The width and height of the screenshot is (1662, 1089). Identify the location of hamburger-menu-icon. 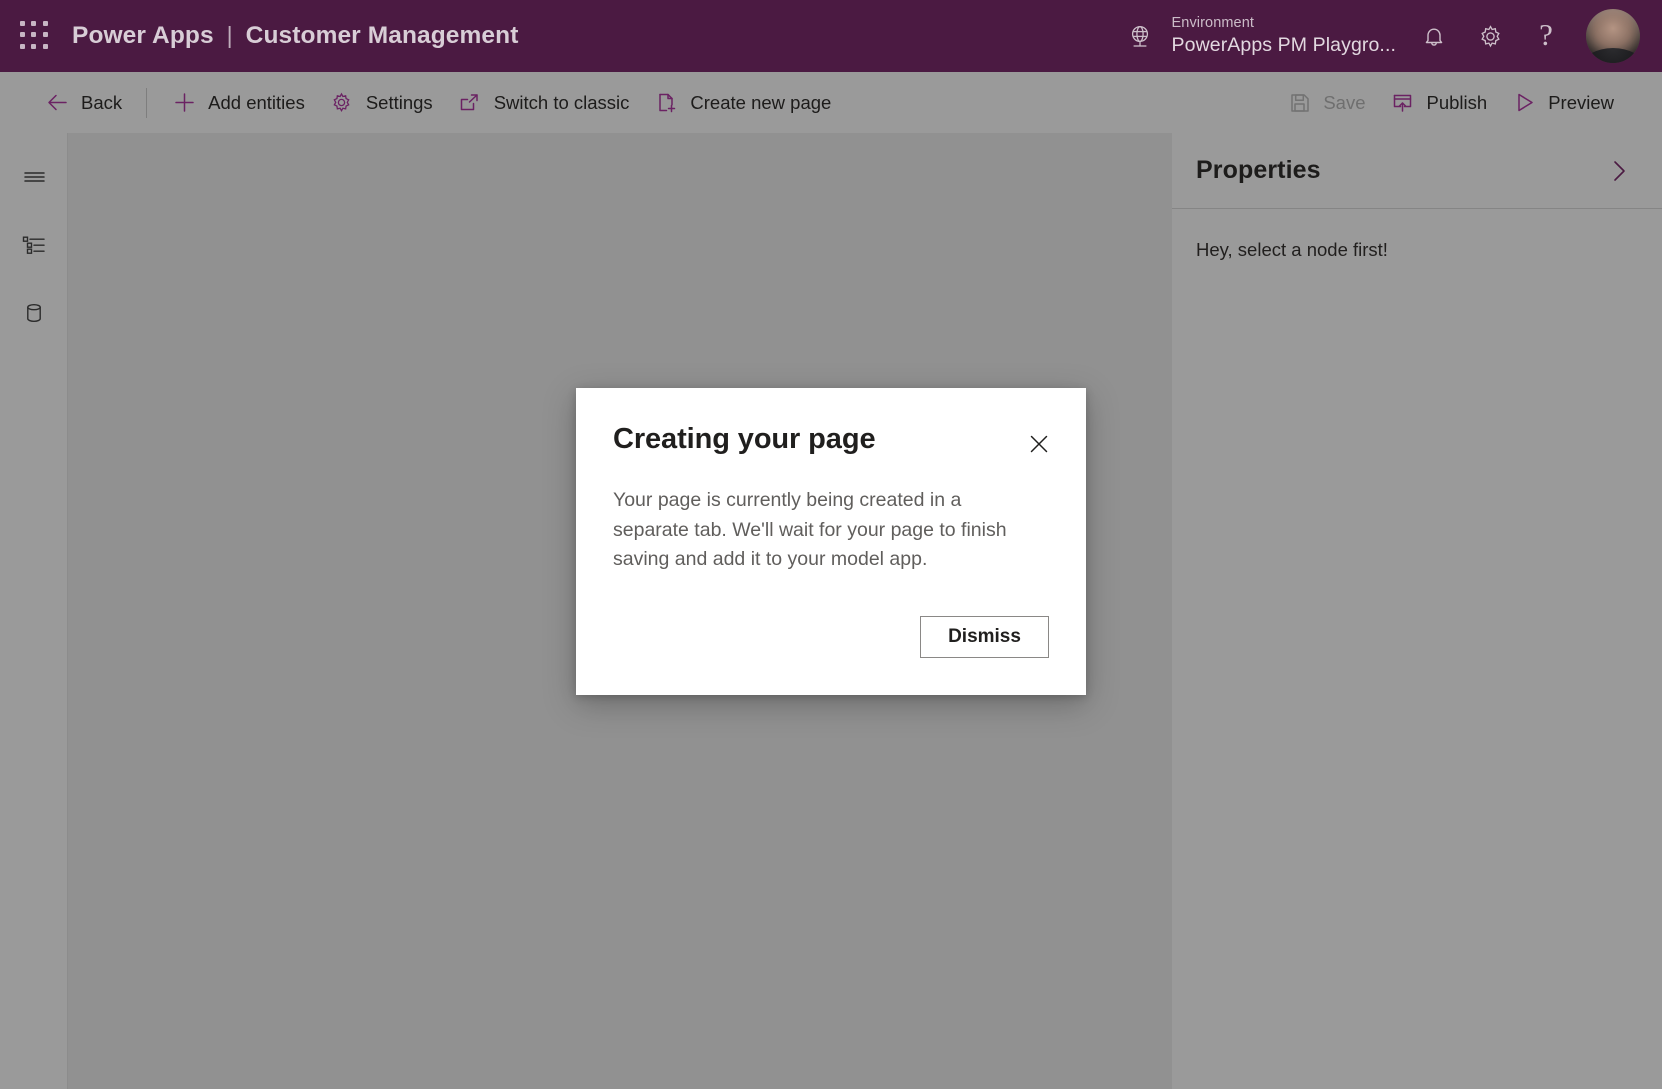
(34, 177).